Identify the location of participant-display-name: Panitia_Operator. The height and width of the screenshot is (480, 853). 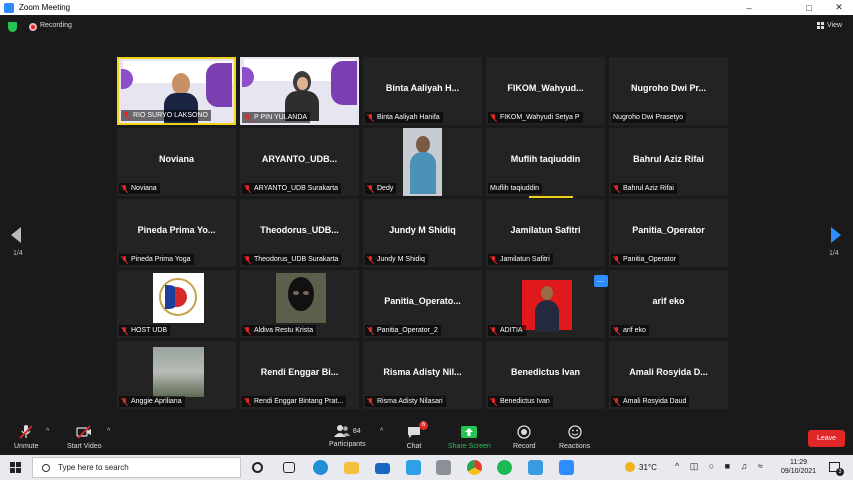
(668, 230).